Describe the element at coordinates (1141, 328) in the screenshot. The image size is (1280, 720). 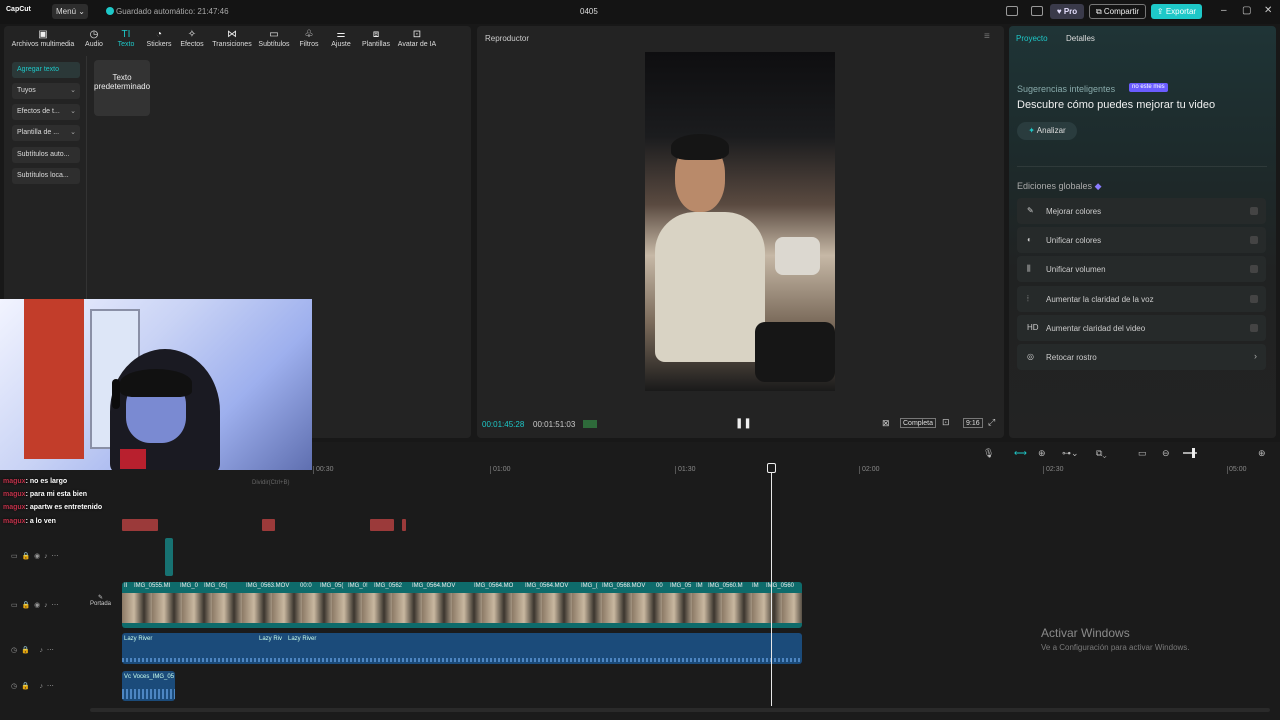
I see `global-edit-video-clarity: HD Aumentar claridad del video` at that location.